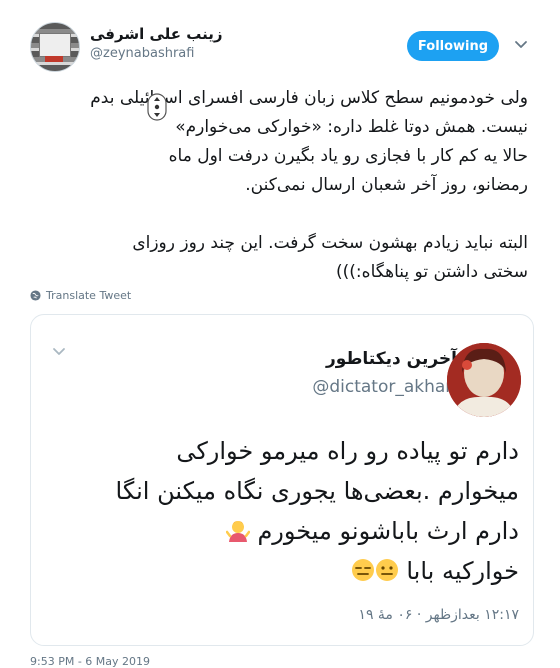 The width and height of the screenshot is (560, 668). What do you see at coordinates (142, 53) in the screenshot?
I see `author-handle: @zeynabashrafi` at bounding box center [142, 53].